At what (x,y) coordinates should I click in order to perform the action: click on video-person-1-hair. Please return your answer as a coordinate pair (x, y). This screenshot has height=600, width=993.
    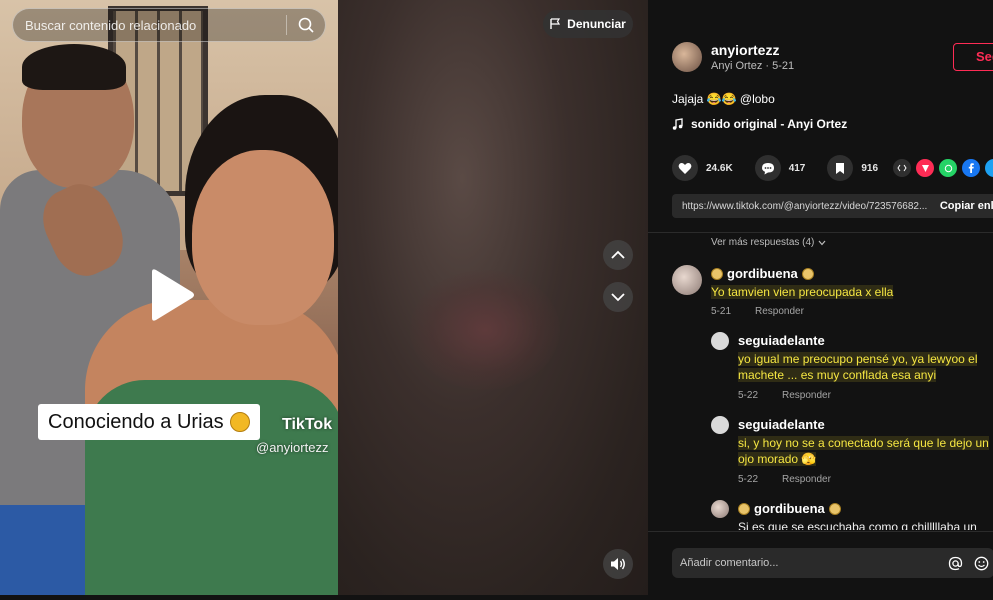
    Looking at the image, I should click on (74, 67).